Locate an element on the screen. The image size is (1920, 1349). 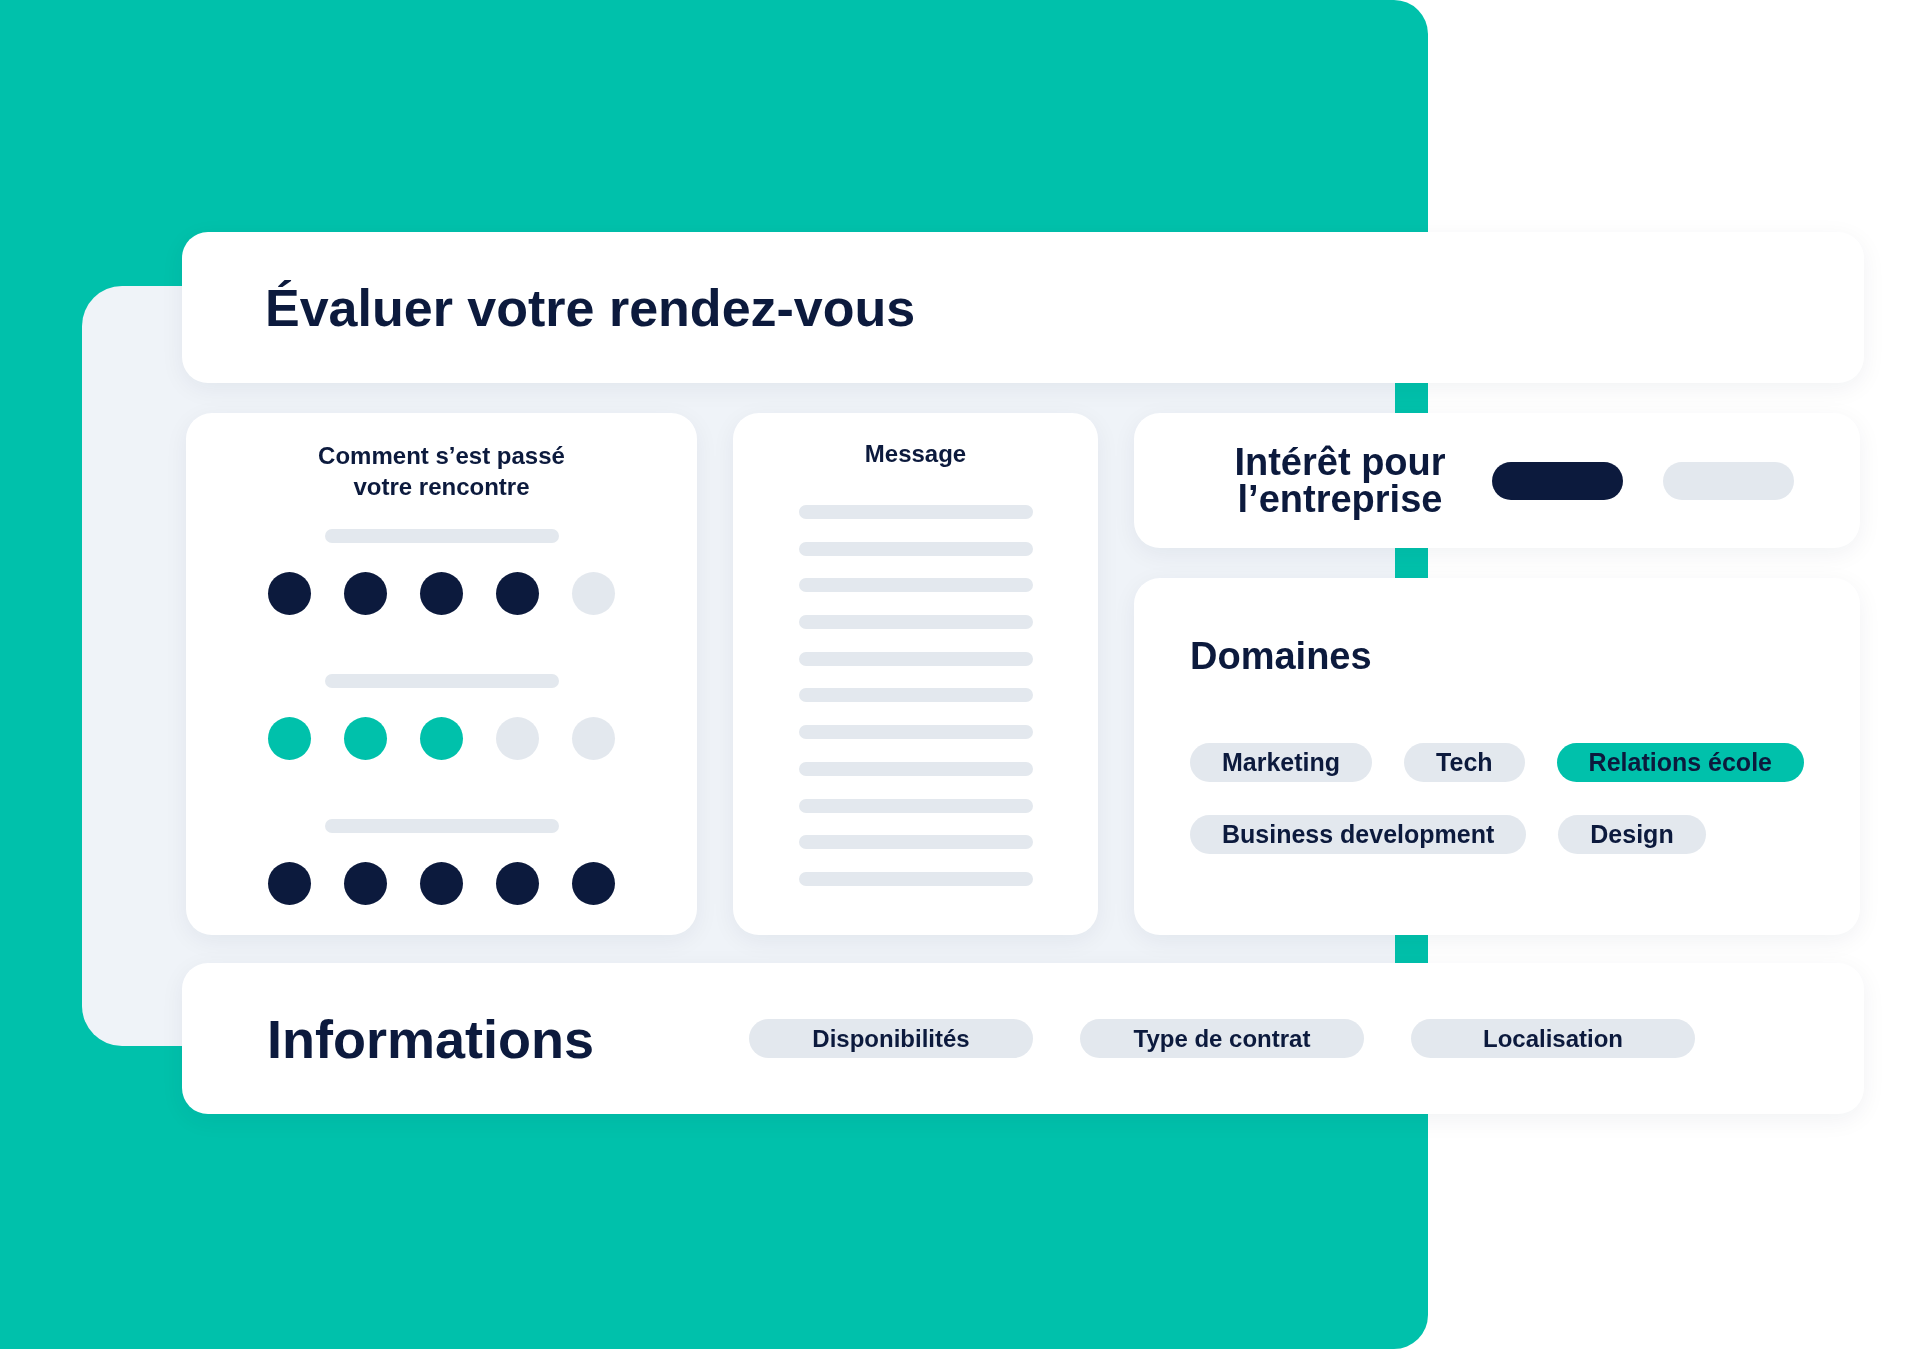
message-title: Message is located at coordinates (915, 454).